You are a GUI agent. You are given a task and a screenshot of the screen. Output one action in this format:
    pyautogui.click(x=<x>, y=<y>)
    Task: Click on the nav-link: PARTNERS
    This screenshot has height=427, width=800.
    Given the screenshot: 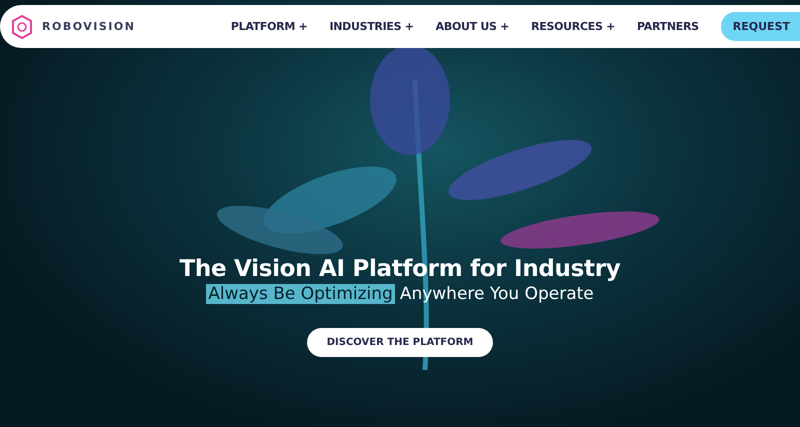 What is the action you would take?
    pyautogui.click(x=668, y=26)
    